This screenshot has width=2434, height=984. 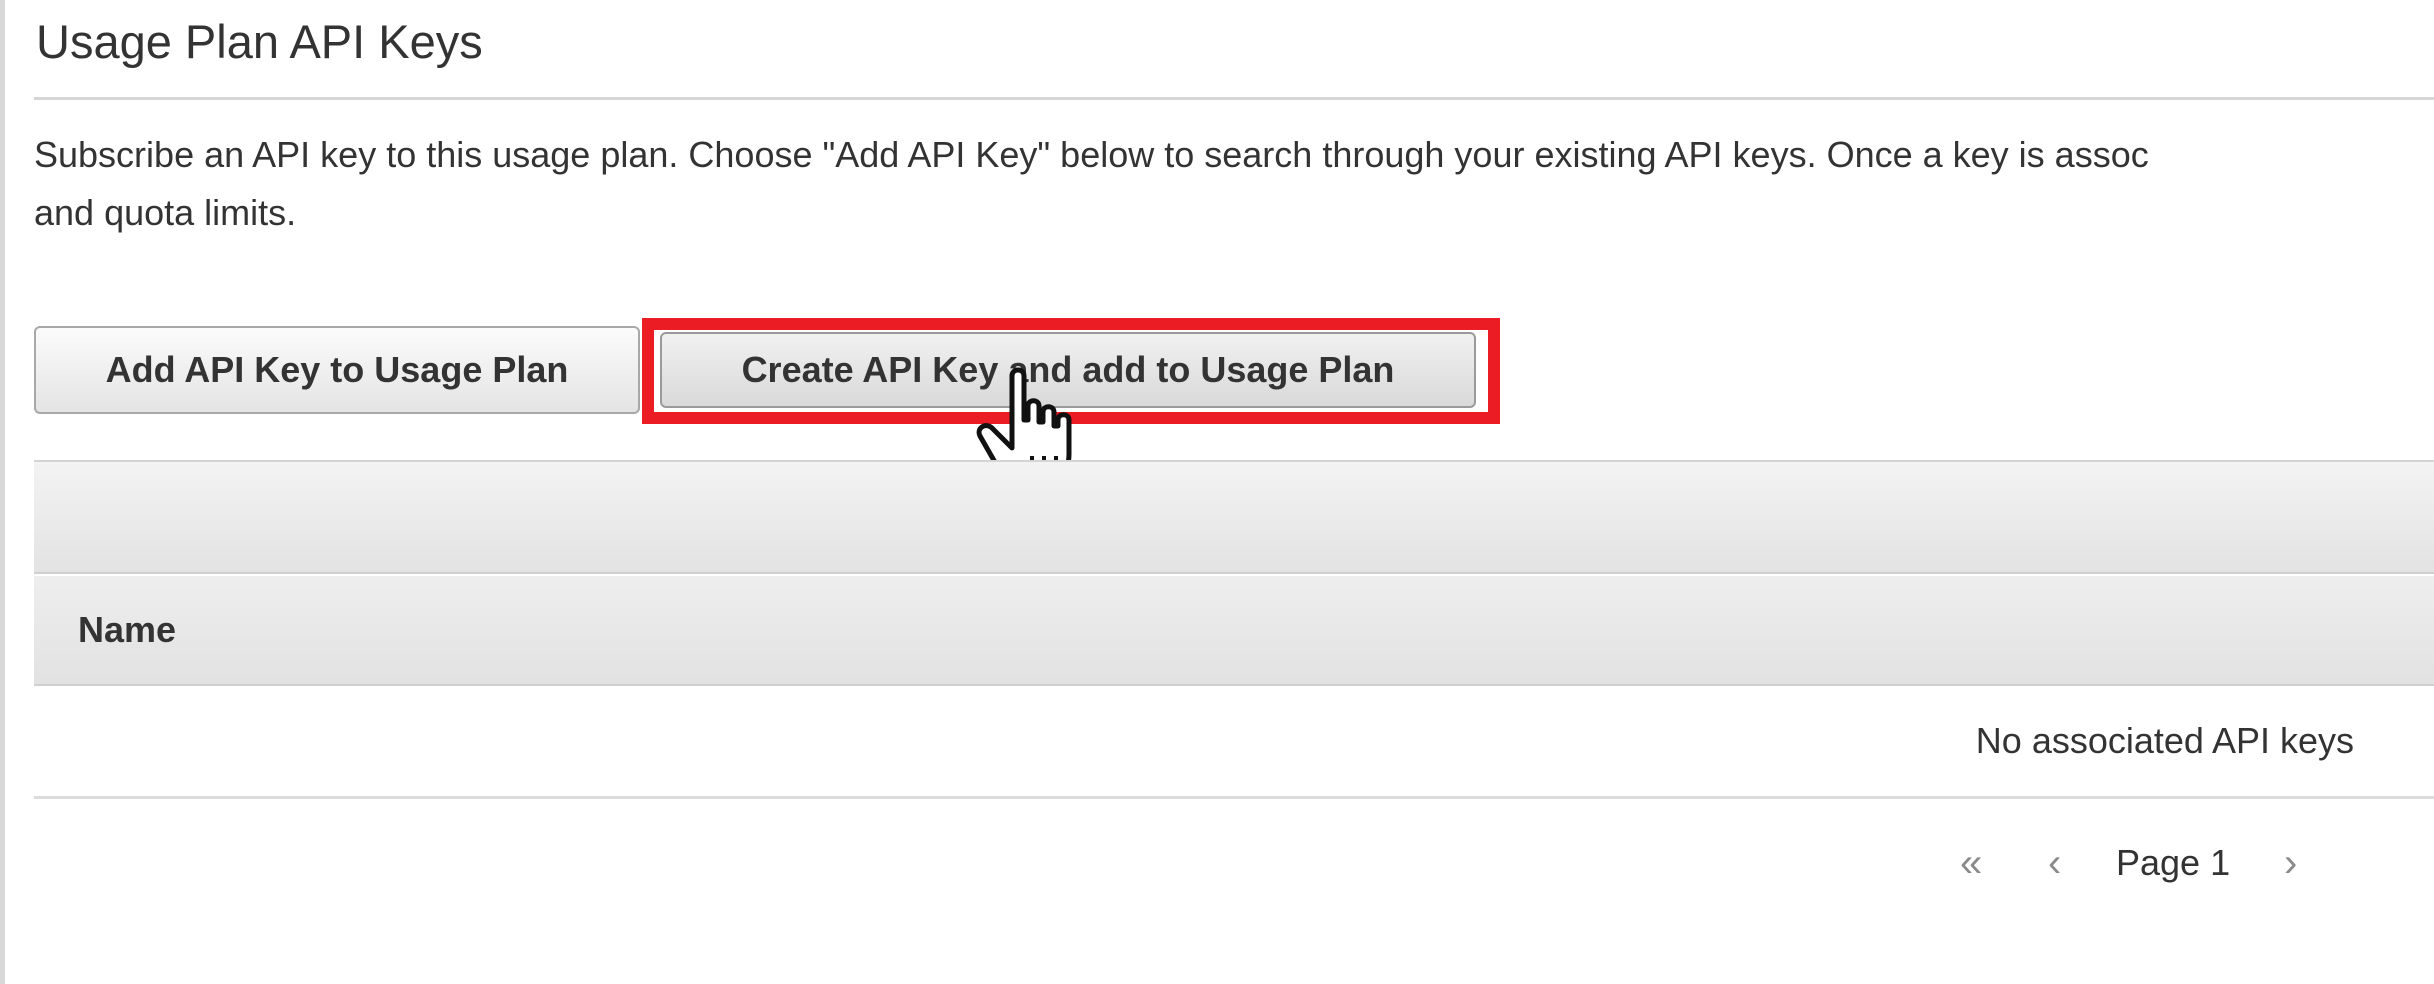 I want to click on table-toolbar, so click(x=1234, y=517).